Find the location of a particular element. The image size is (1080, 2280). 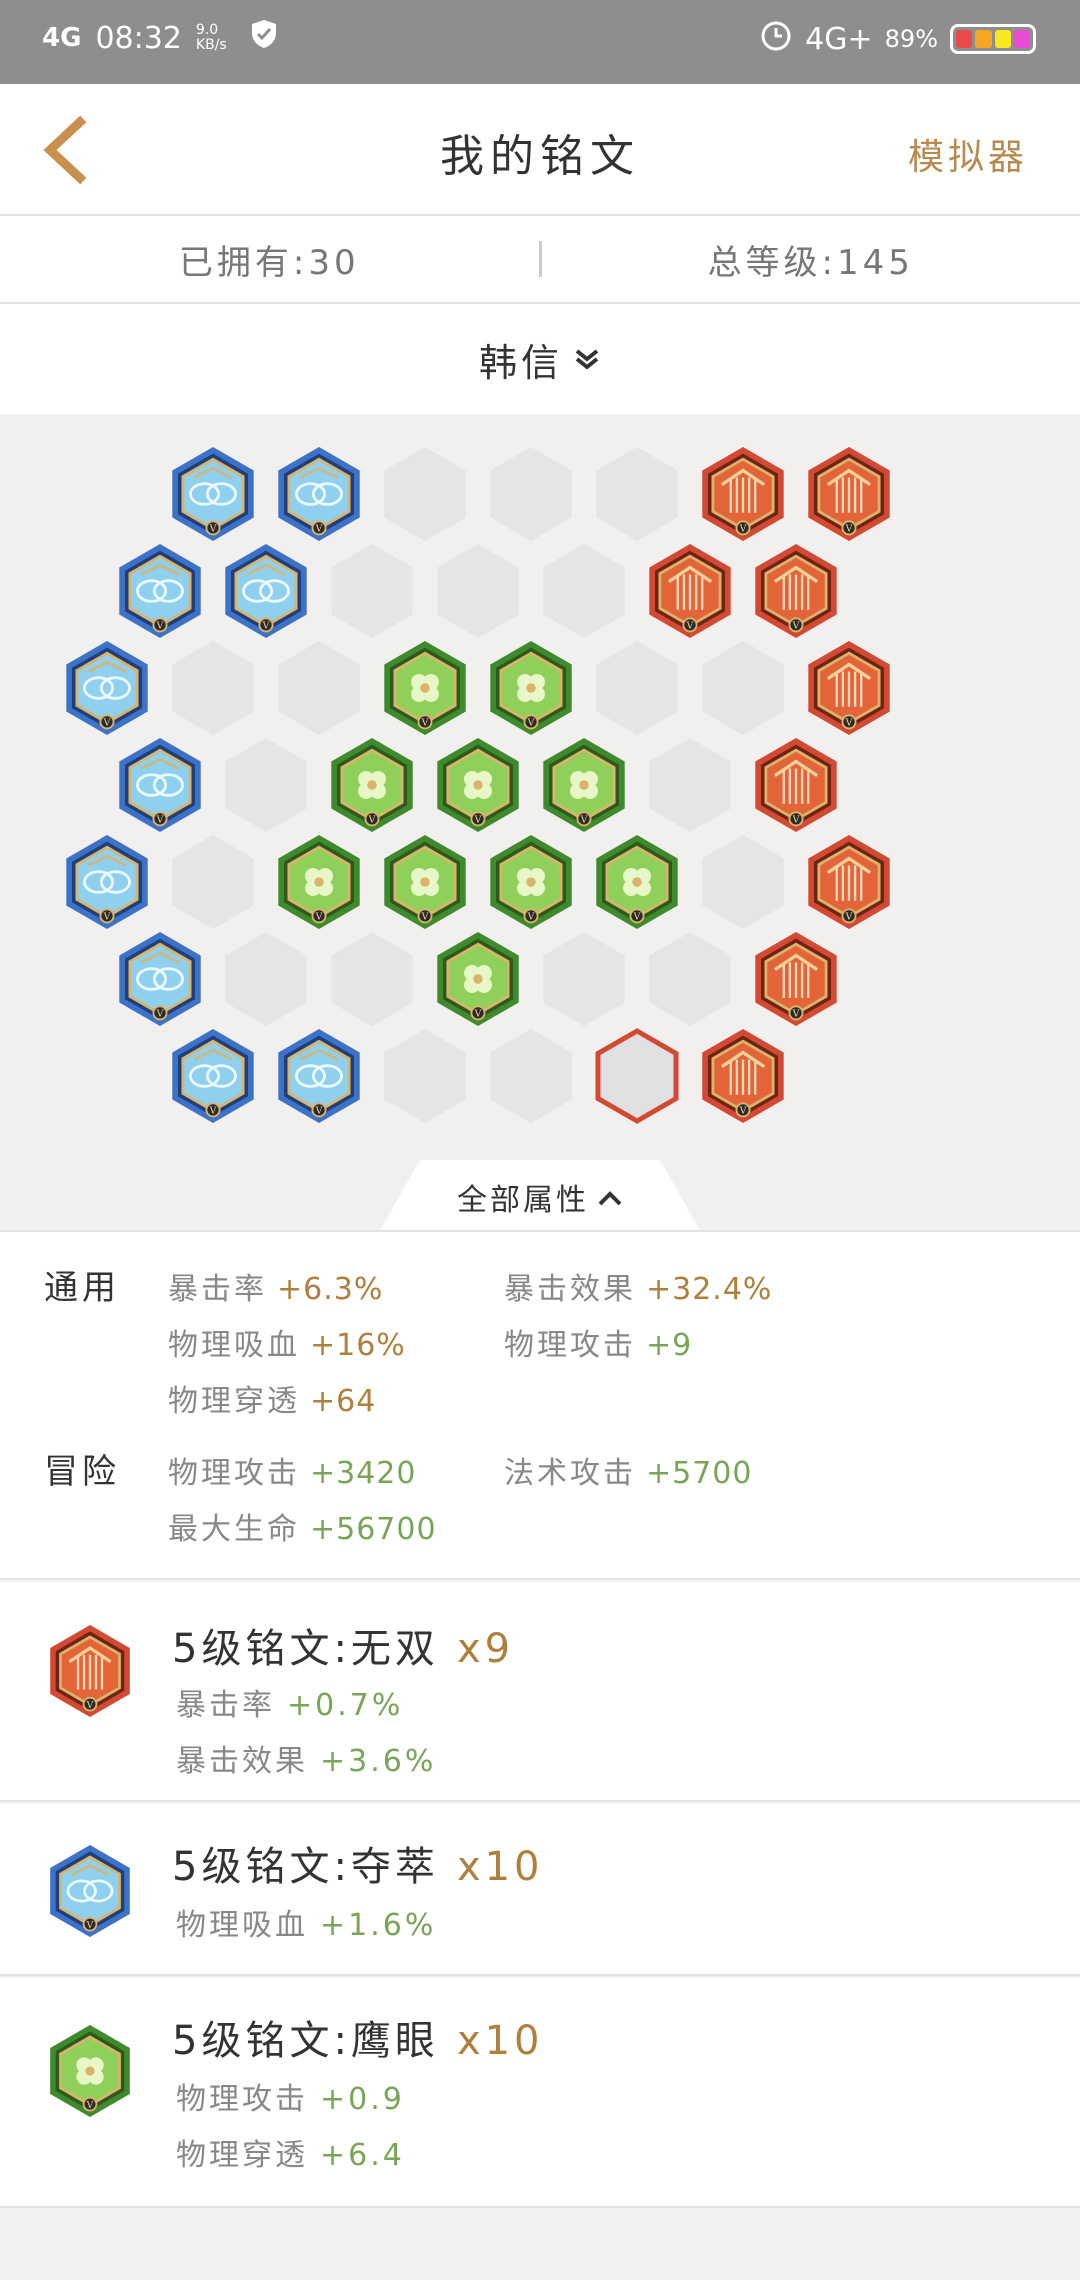

rune-list-item: V 5级铭文:鹰眼 x10 物理攻击 +0.9 物理穿透 +6.4 is located at coordinates (540, 2093).